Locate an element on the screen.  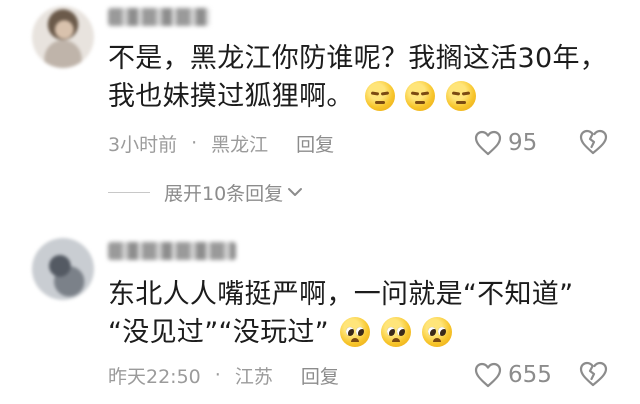
like-button: 655 is located at coordinates (513, 375).